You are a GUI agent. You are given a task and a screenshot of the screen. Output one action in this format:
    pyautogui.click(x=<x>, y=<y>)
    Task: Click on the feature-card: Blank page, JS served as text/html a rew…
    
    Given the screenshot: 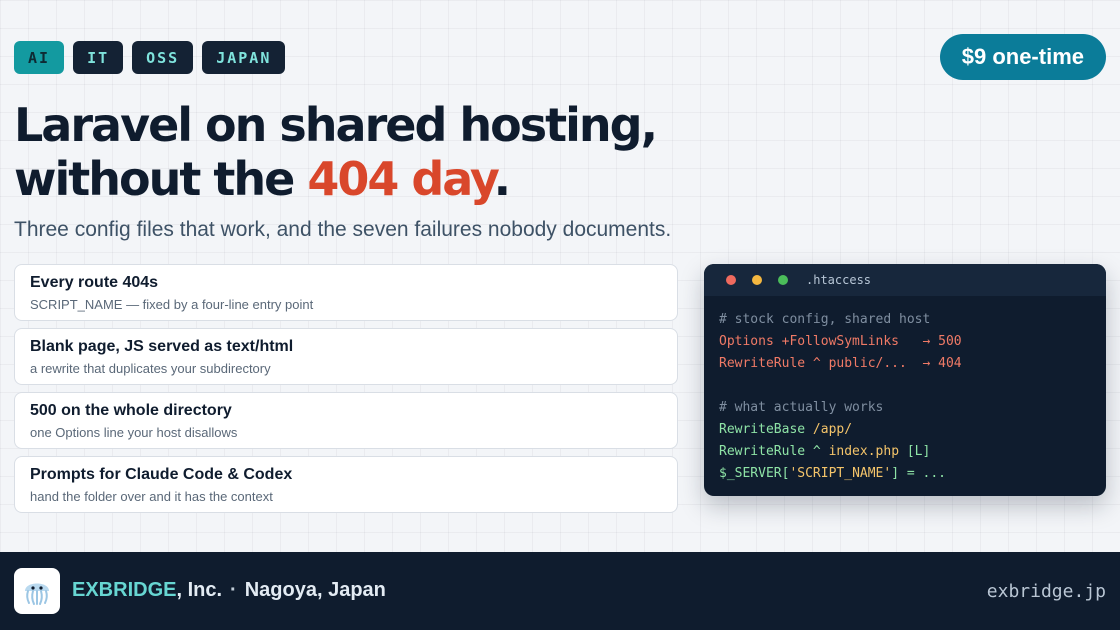 What is the action you would take?
    pyautogui.click(x=346, y=356)
    